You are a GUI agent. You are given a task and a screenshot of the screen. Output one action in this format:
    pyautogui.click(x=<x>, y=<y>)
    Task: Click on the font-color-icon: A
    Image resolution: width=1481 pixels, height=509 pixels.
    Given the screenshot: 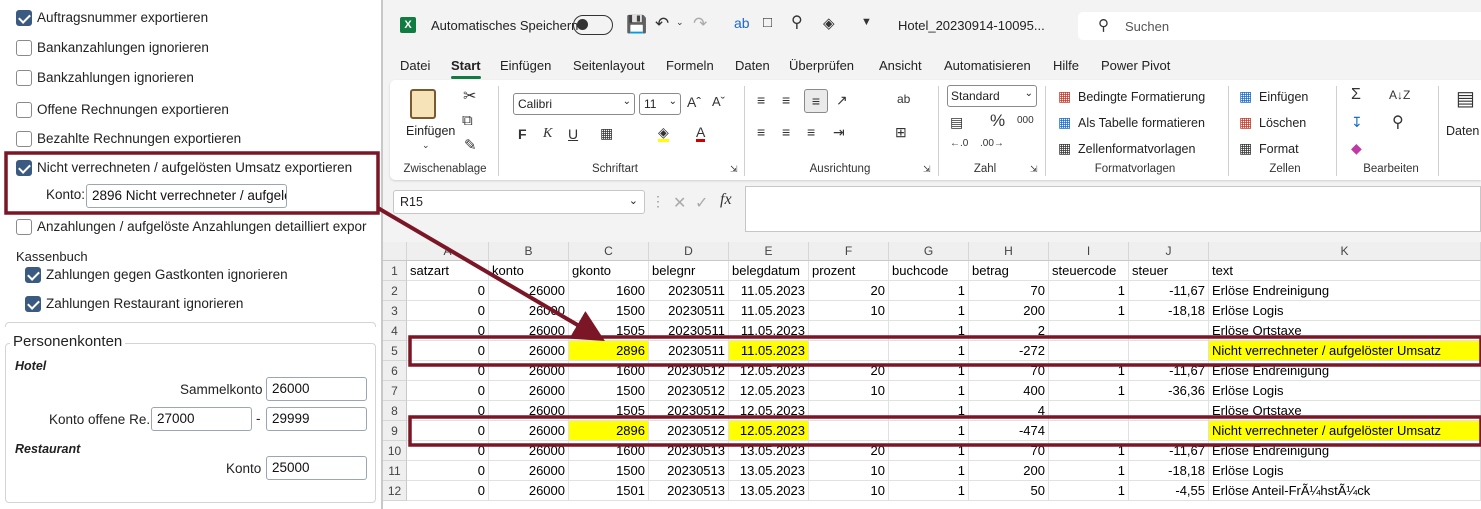 What is the action you would take?
    pyautogui.click(x=701, y=133)
    